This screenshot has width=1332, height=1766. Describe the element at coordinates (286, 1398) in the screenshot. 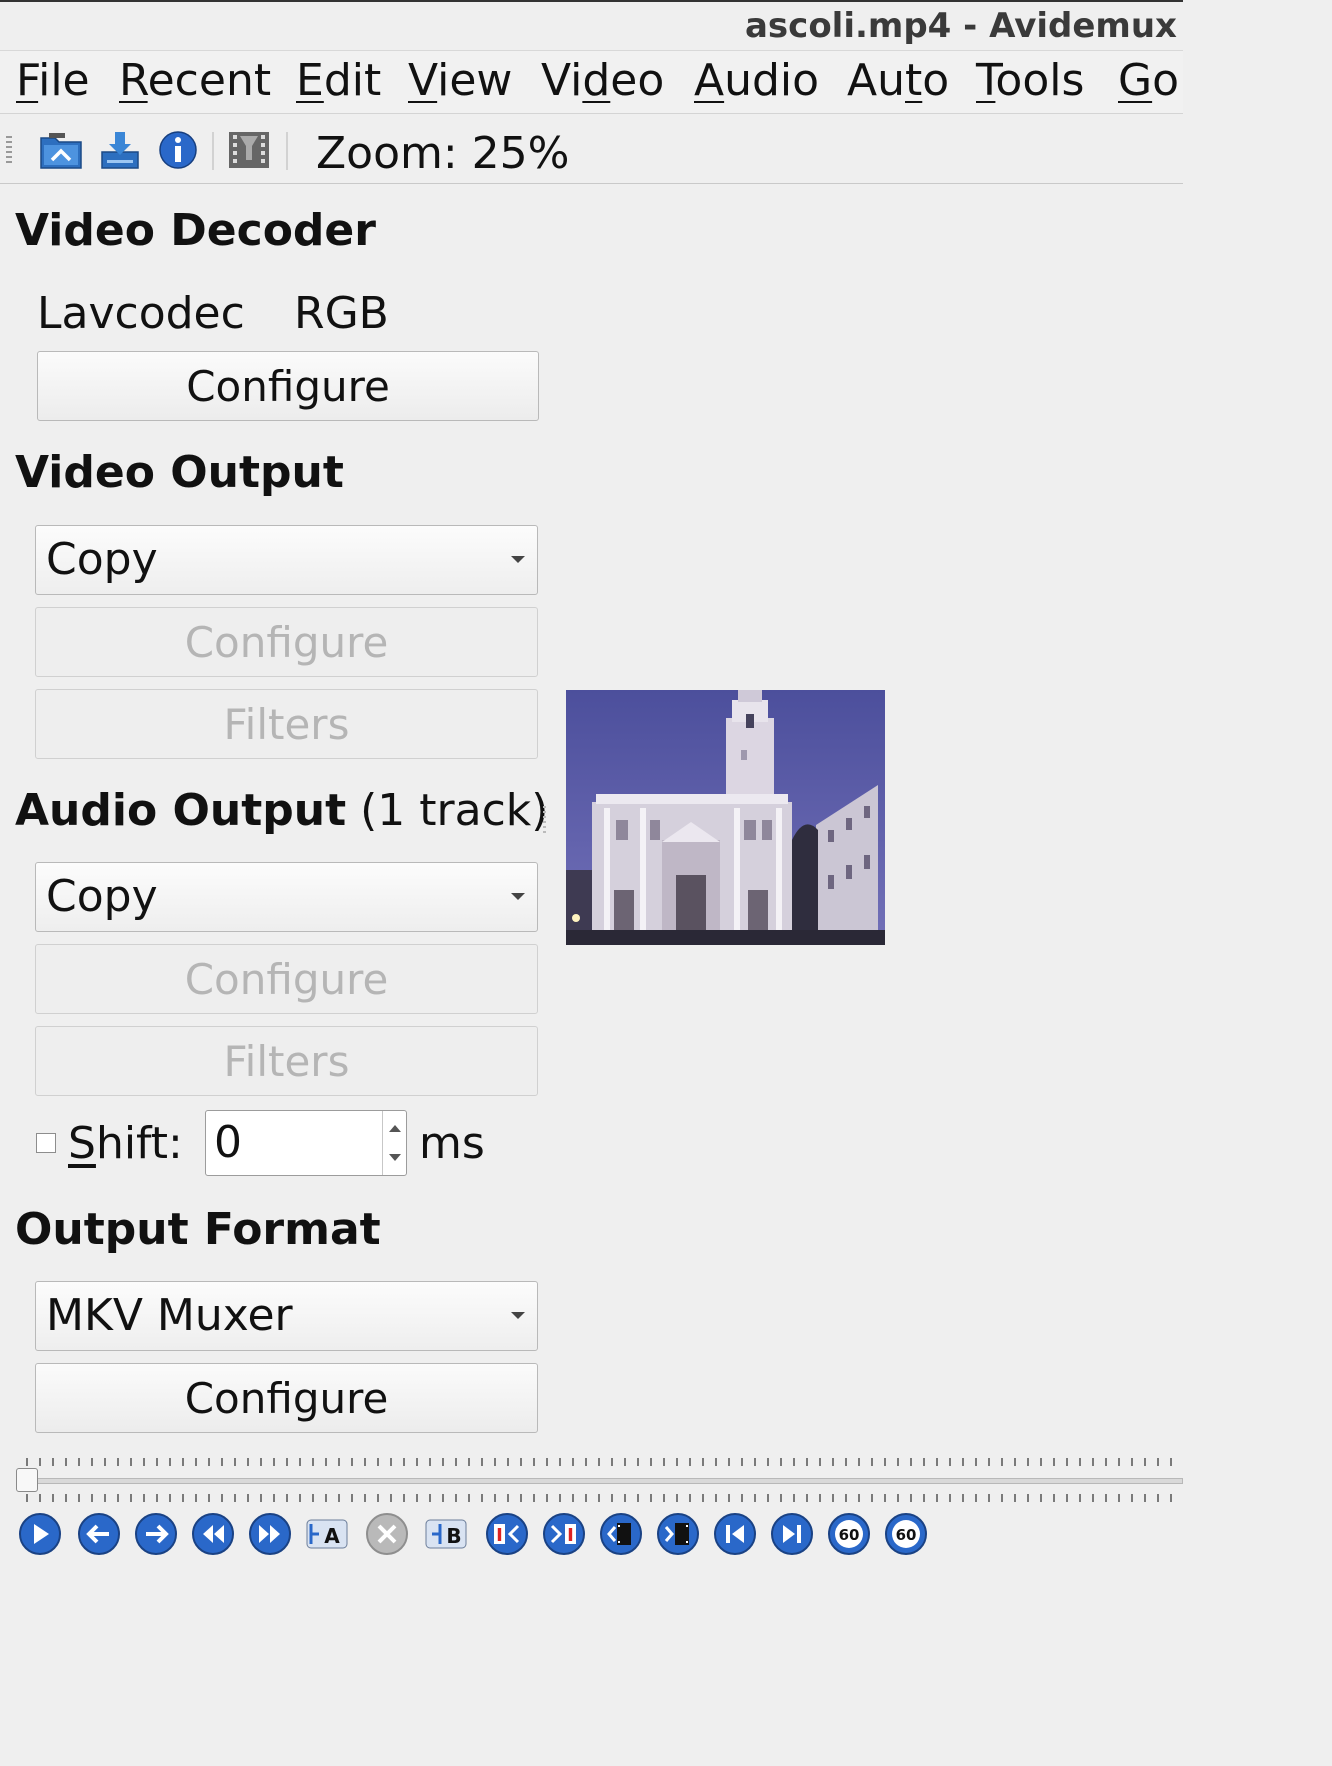

I see `format-configure-button: Configure` at that location.